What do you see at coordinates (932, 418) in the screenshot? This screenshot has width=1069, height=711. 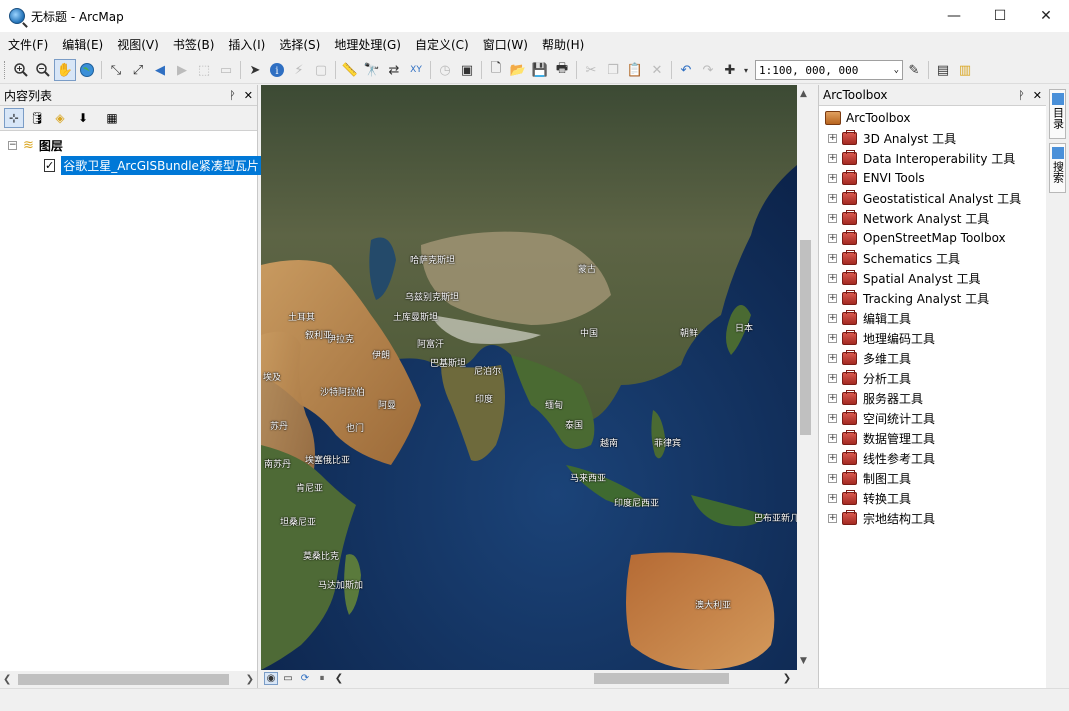 I see `toolbox-item: + 空间统计工具` at bounding box center [932, 418].